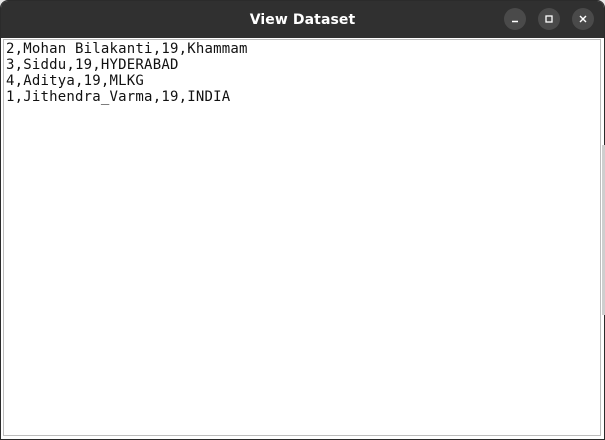  What do you see at coordinates (75, 81) in the screenshot?
I see `dataset-line: 4,Aditya,19,MLKG` at bounding box center [75, 81].